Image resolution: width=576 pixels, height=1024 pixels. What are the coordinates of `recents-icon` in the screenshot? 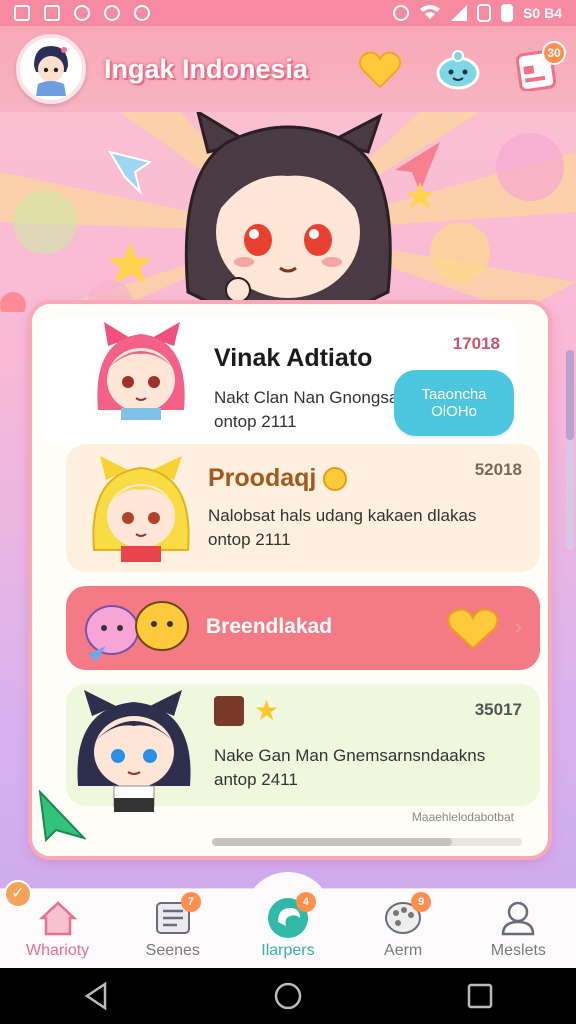 It's located at (480, 996).